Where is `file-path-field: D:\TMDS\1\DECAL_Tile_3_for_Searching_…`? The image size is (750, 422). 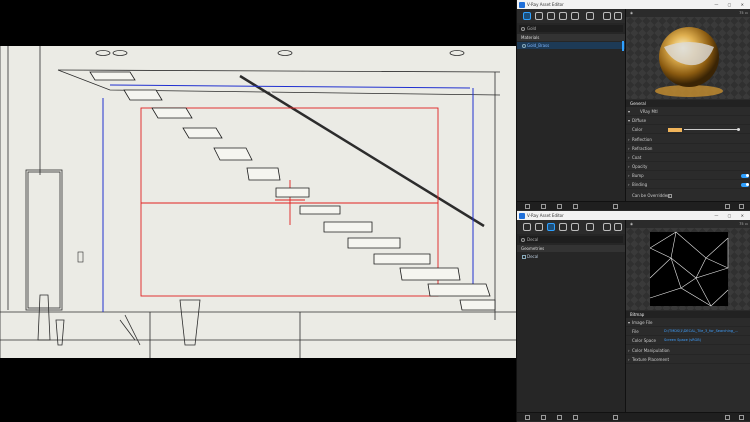 file-path-field: D:\TMDS\1\DECAL_Tile_3_for_Searching_… is located at coordinates (701, 331).